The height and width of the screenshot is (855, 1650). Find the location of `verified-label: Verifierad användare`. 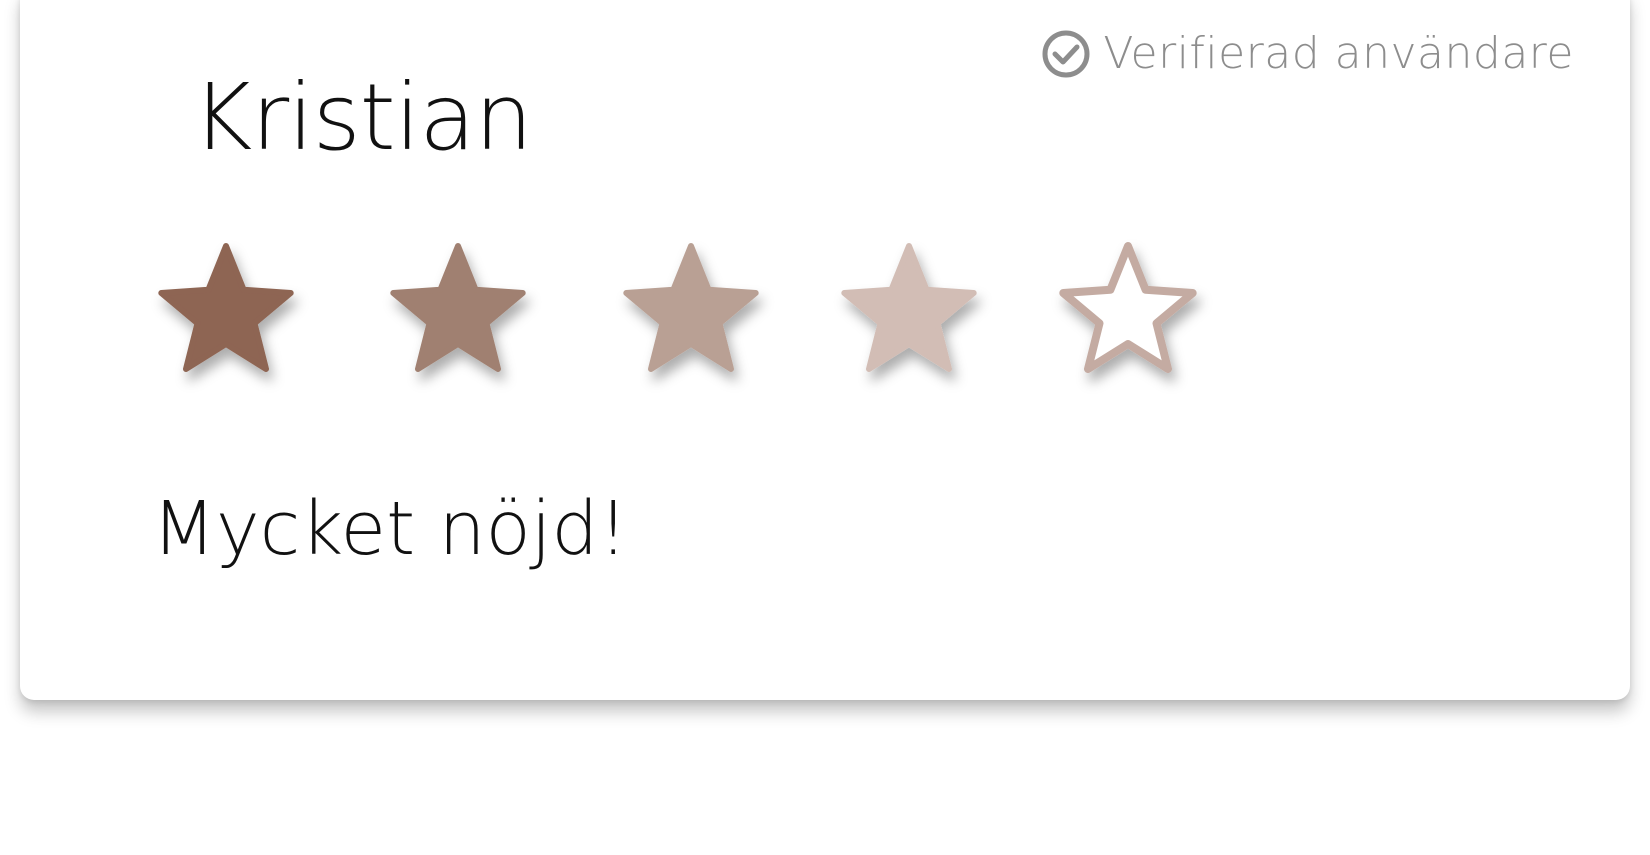

verified-label: Verifierad användare is located at coordinates (1338, 53).